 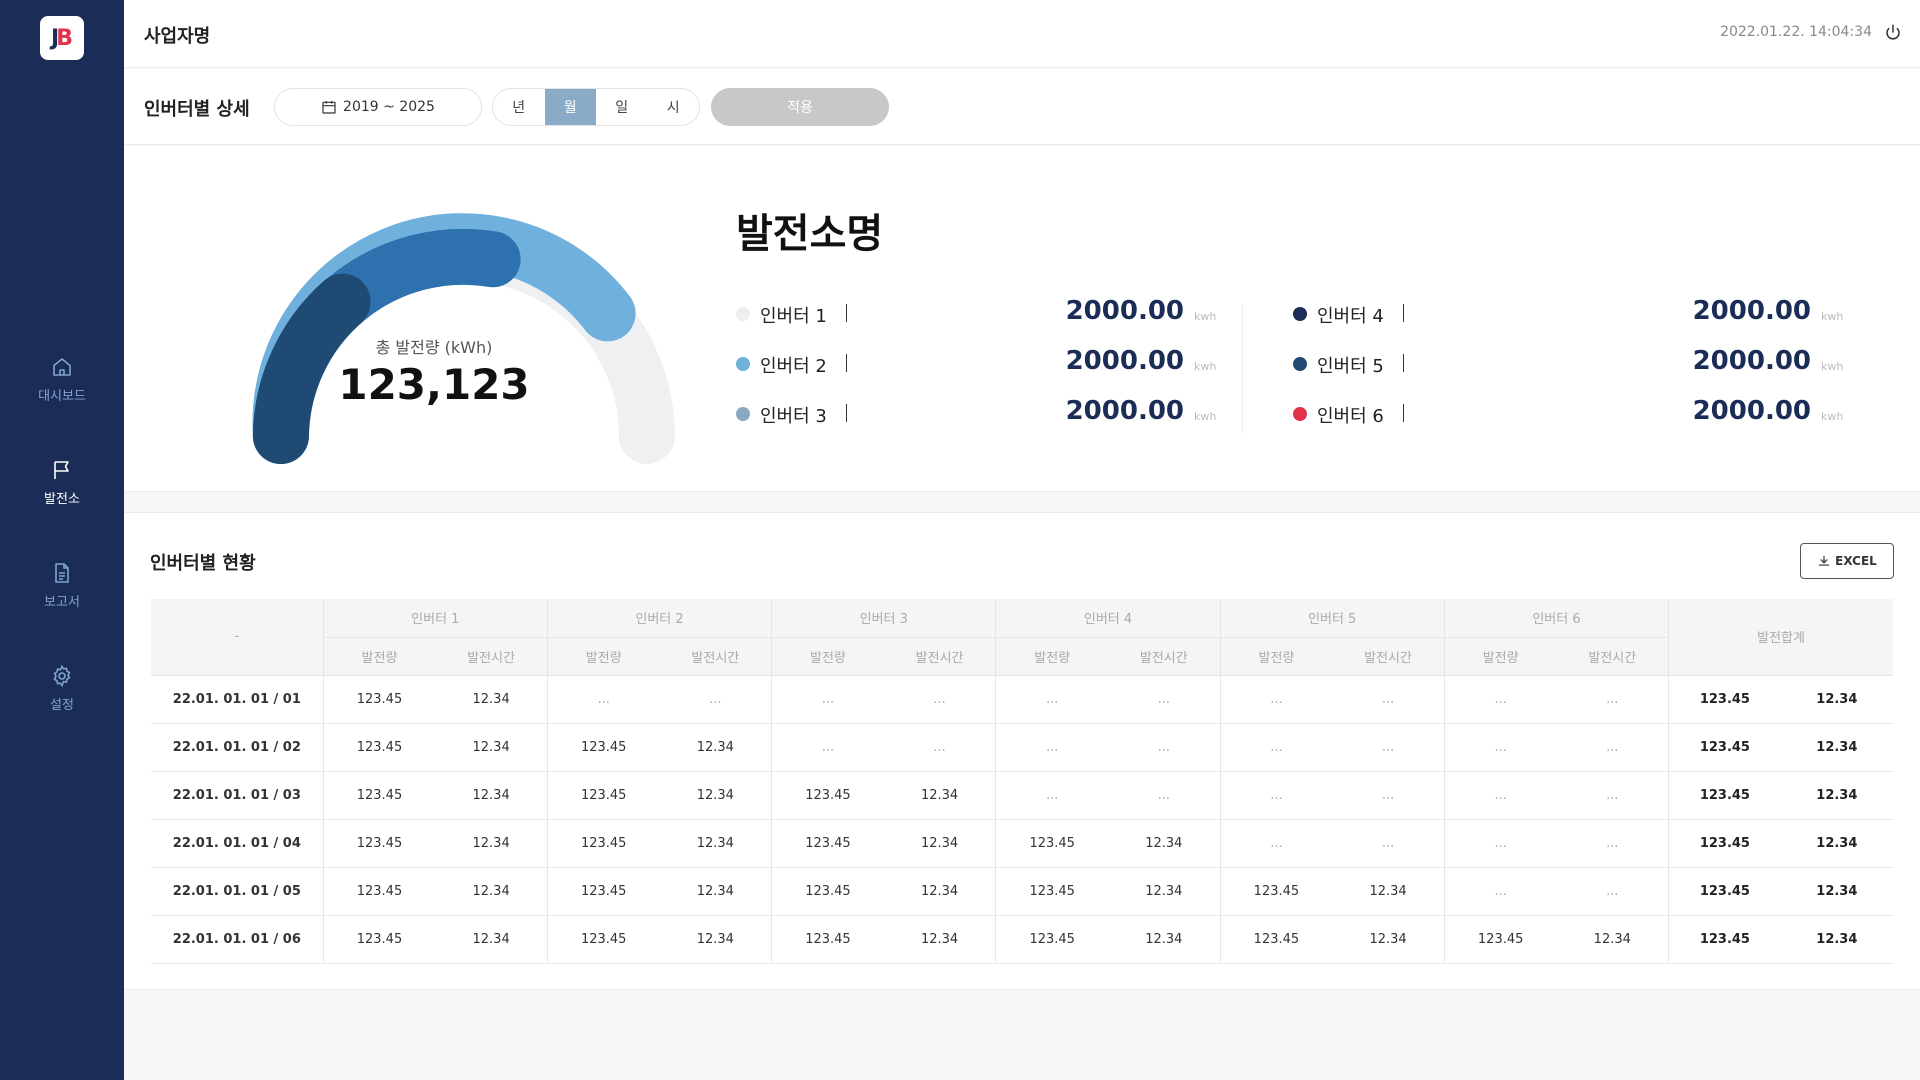 What do you see at coordinates (378, 107) in the screenshot?
I see `date-range-picker: 2019 ~ 2025` at bounding box center [378, 107].